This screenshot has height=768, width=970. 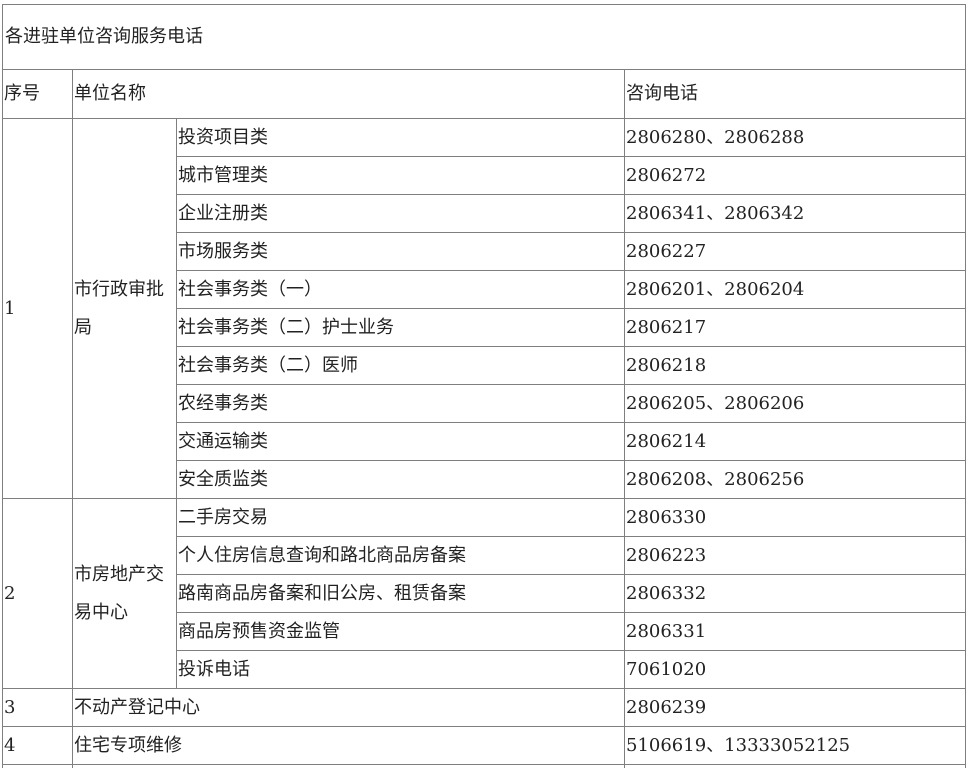 I want to click on category-cell: 社会事务类（二）医师, so click(x=400, y=365).